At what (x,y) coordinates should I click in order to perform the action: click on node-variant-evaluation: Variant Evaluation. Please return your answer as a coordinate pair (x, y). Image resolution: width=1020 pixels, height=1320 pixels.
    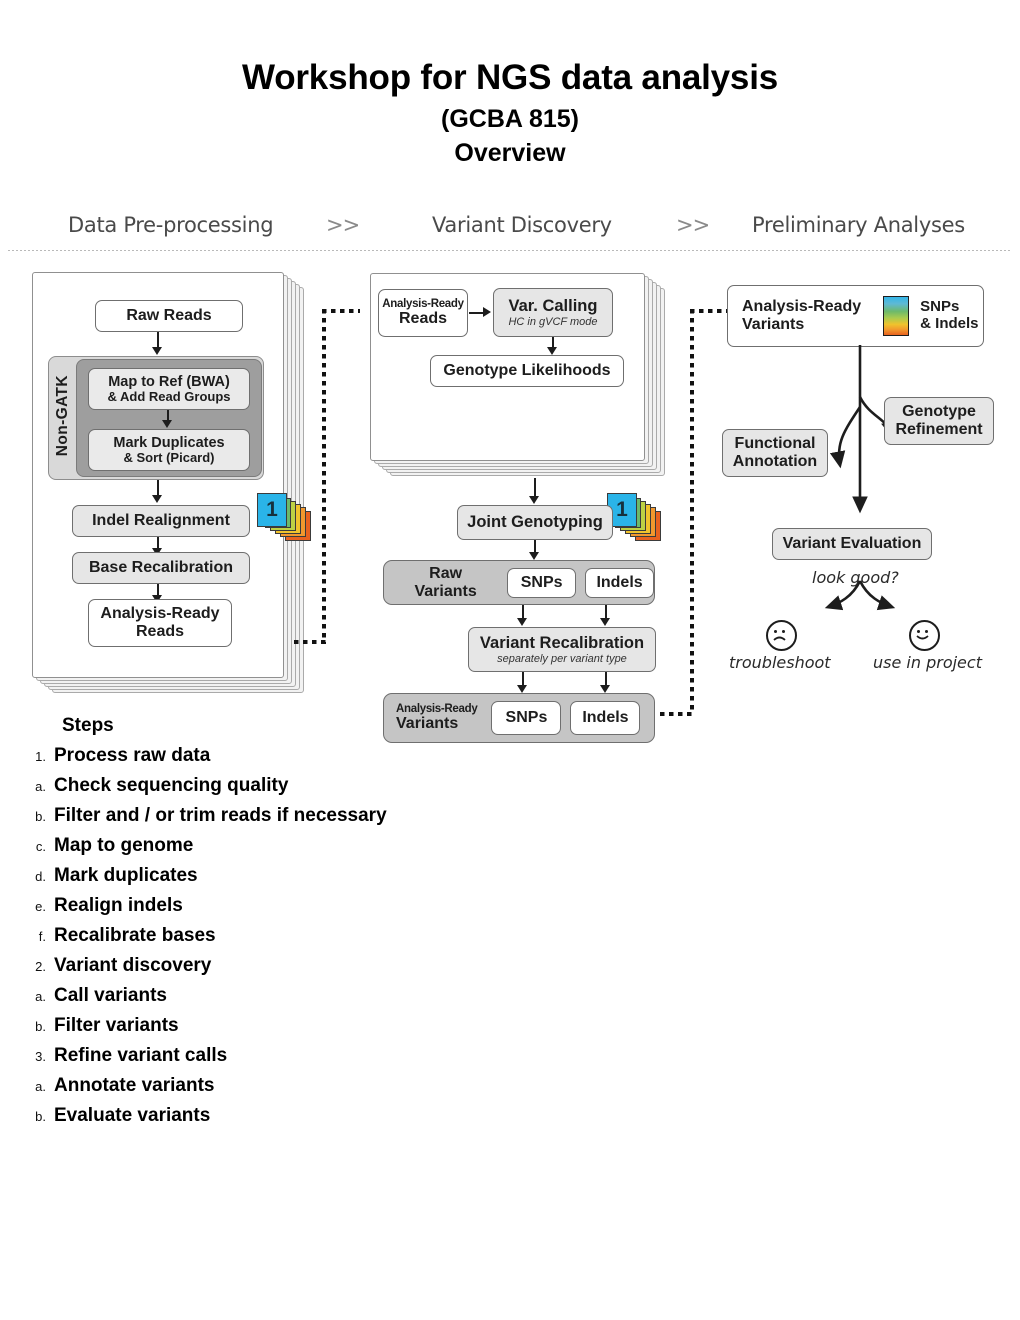
    Looking at the image, I should click on (852, 544).